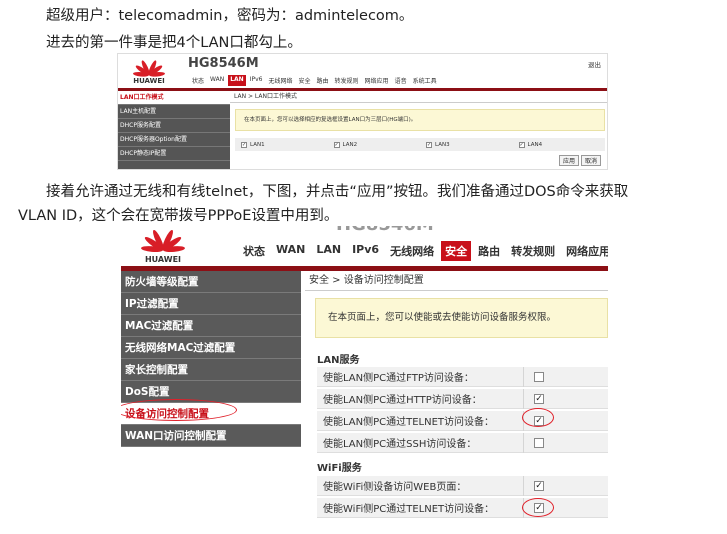 The image size is (727, 534). I want to click on service-row: 使能LAN侧PC通过SSH访问设备：, so click(462, 442).